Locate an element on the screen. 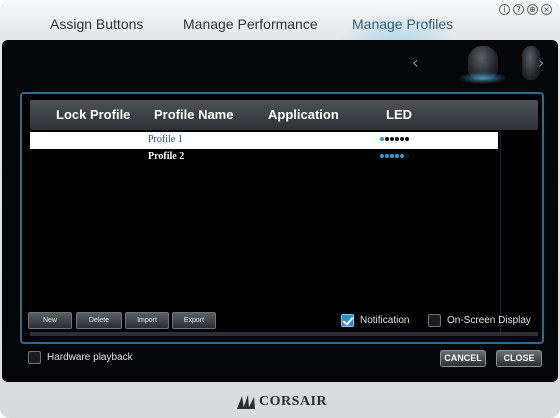  tab-assign-buttons: Assign Buttons is located at coordinates (96, 24).